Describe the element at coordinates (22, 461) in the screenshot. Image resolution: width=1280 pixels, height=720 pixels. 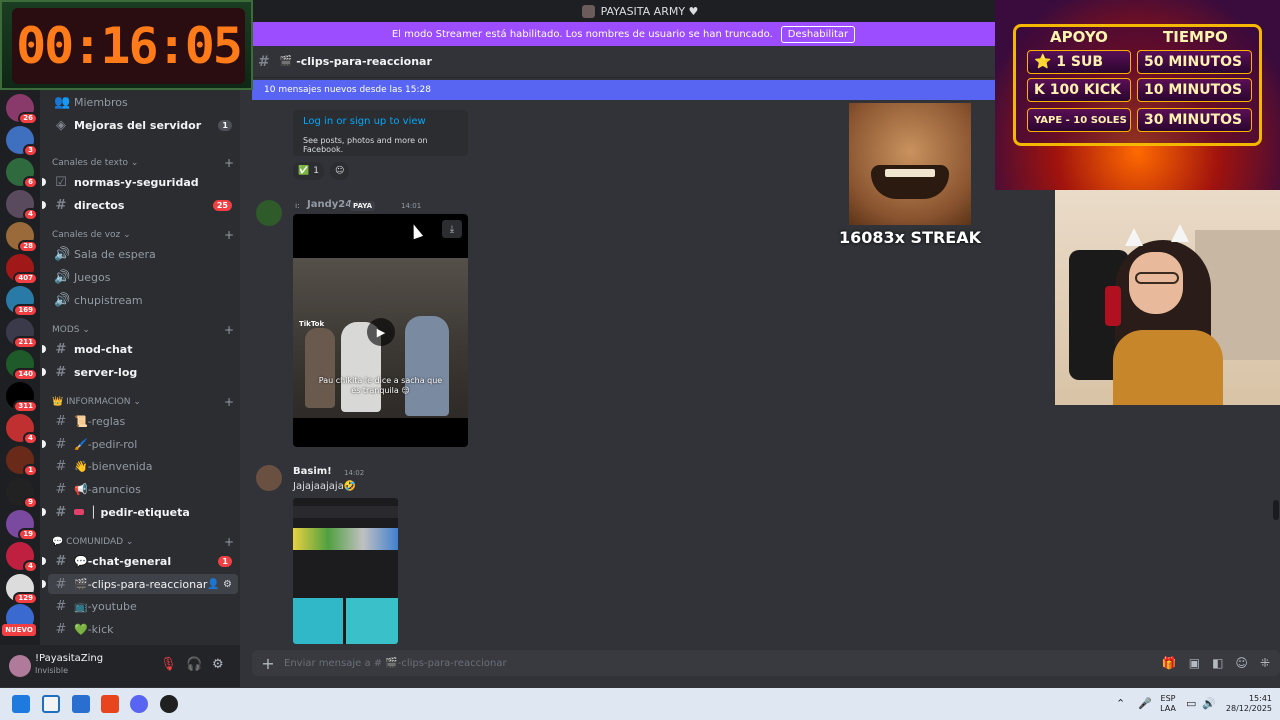
I see `server-icon: 1` at that location.